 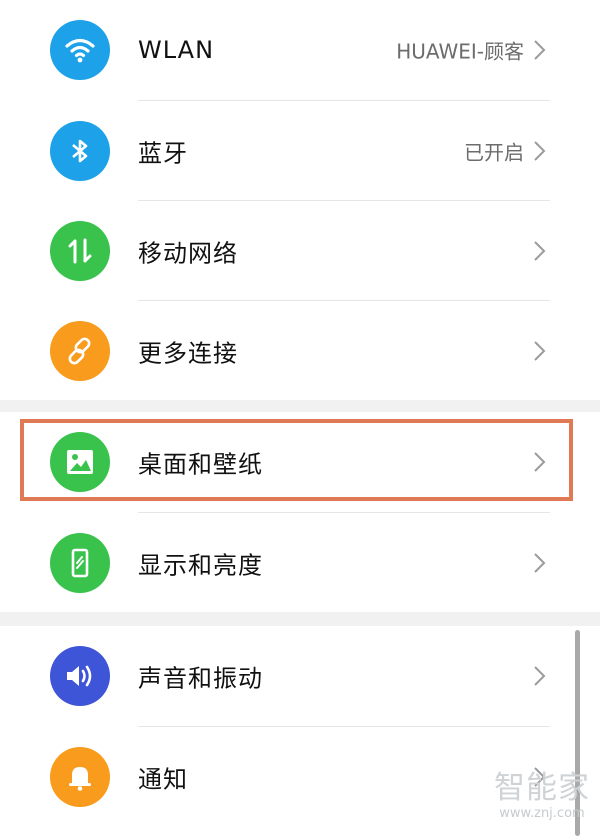 I want to click on watermark-logo: 智能家 www.znj.com, so click(x=542, y=801).